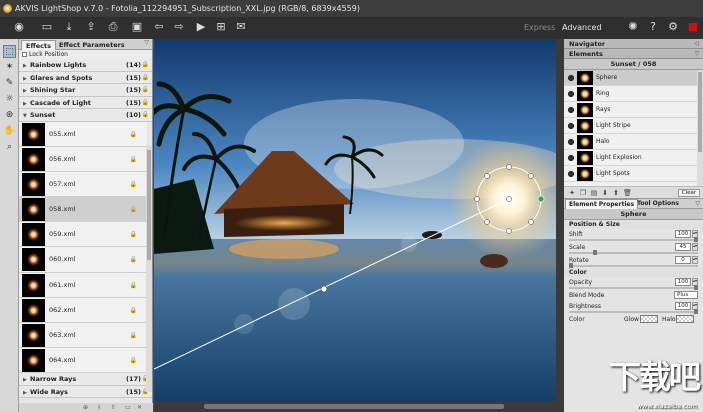  What do you see at coordinates (572, 193) in the screenshot?
I see `add-element-icon: ✦` at bounding box center [572, 193].